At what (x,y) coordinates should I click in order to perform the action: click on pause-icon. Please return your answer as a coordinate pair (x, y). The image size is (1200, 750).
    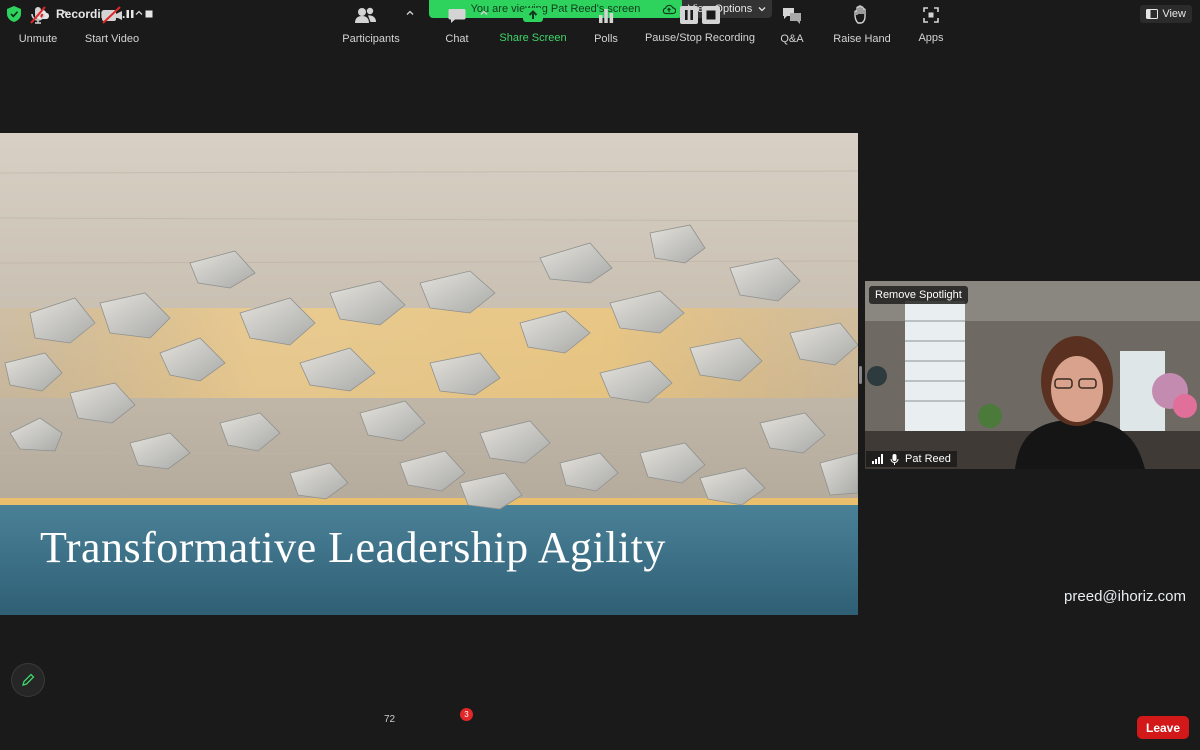
    Looking at the image, I should click on (689, 14).